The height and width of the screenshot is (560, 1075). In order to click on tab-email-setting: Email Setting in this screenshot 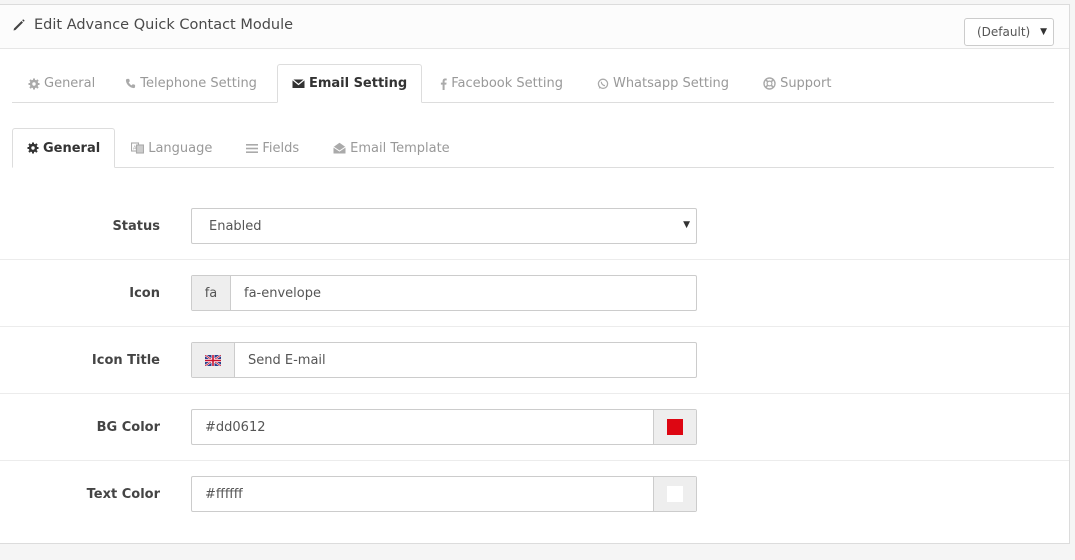, I will do `click(349, 83)`.